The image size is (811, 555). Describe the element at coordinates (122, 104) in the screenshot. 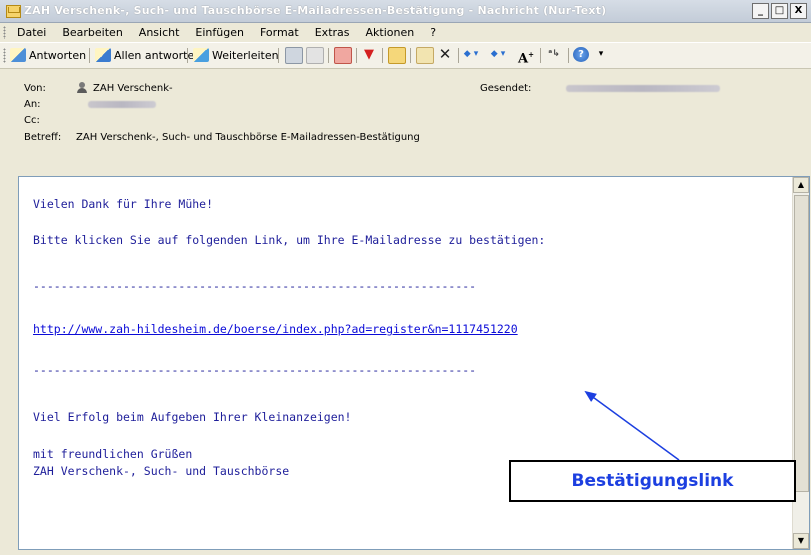

I see `to-value` at that location.